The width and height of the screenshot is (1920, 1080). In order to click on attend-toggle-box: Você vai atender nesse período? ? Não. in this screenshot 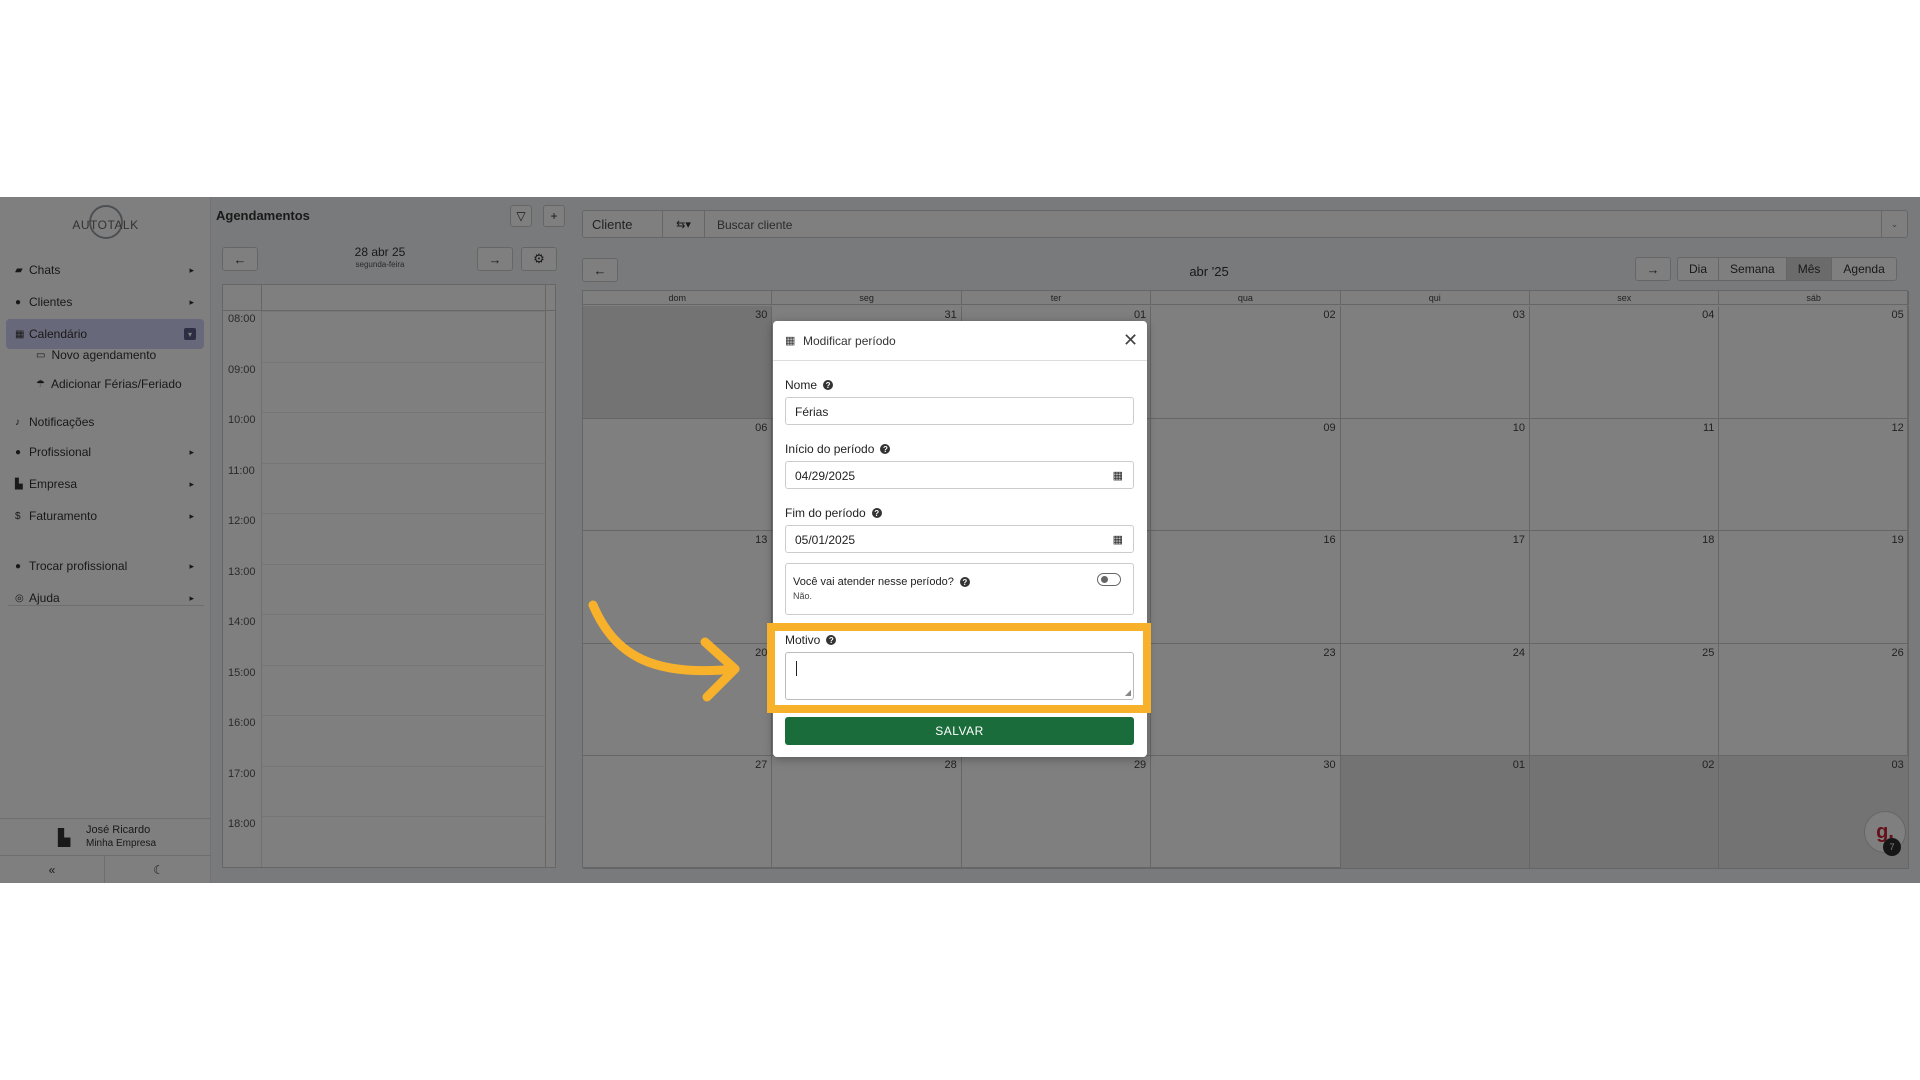, I will do `click(959, 589)`.